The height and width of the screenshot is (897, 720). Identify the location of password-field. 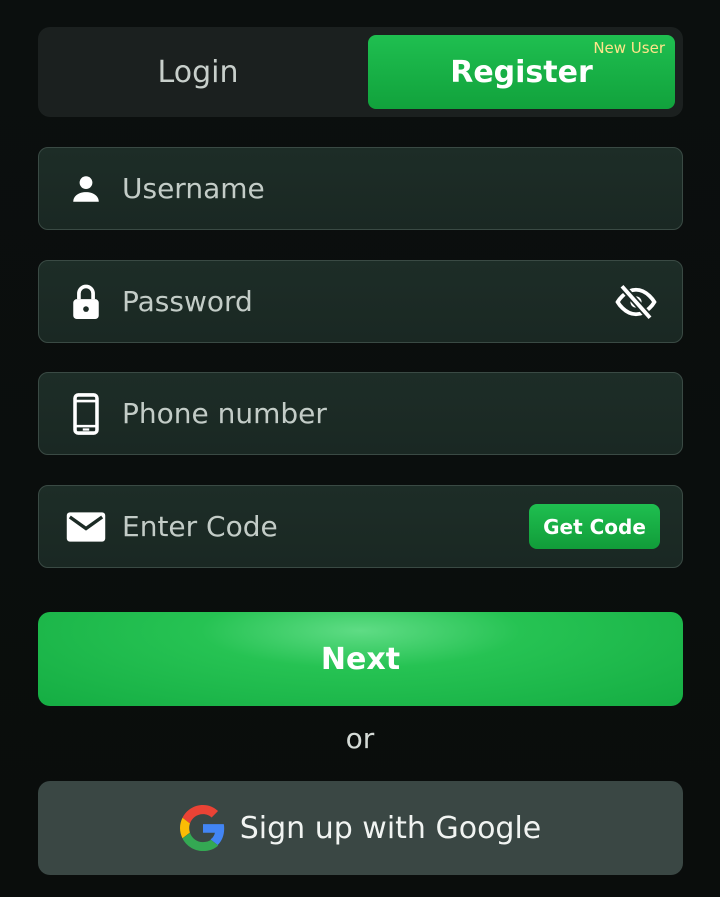
(360, 301).